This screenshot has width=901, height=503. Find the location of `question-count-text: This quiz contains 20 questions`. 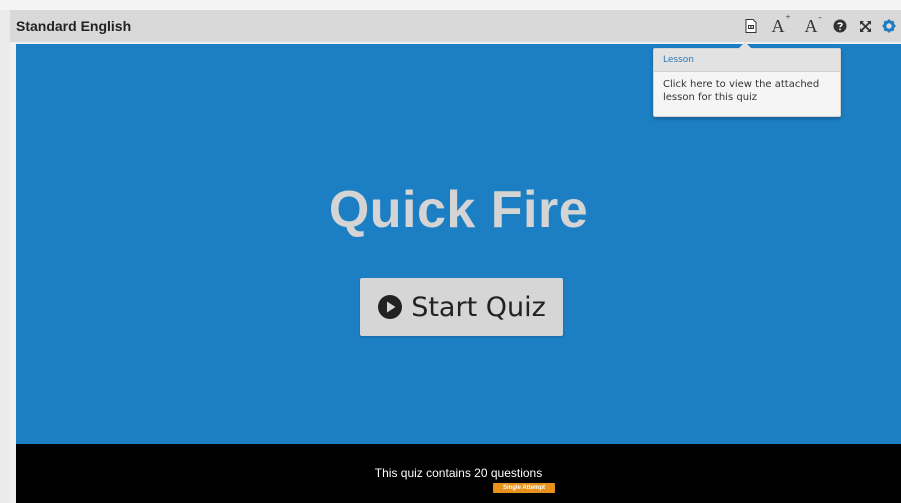

question-count-text: This quiz contains 20 questions is located at coordinates (458, 473).